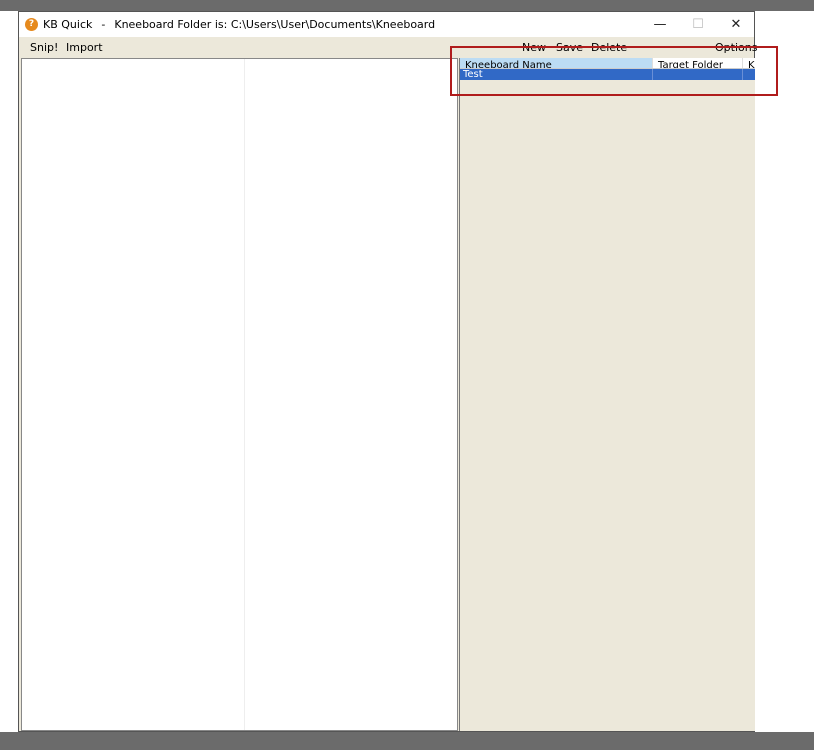 Image resolution: width=814 pixels, height=750 pixels. Describe the element at coordinates (68, 24) in the screenshot. I see `app-name: KB Quick` at that location.